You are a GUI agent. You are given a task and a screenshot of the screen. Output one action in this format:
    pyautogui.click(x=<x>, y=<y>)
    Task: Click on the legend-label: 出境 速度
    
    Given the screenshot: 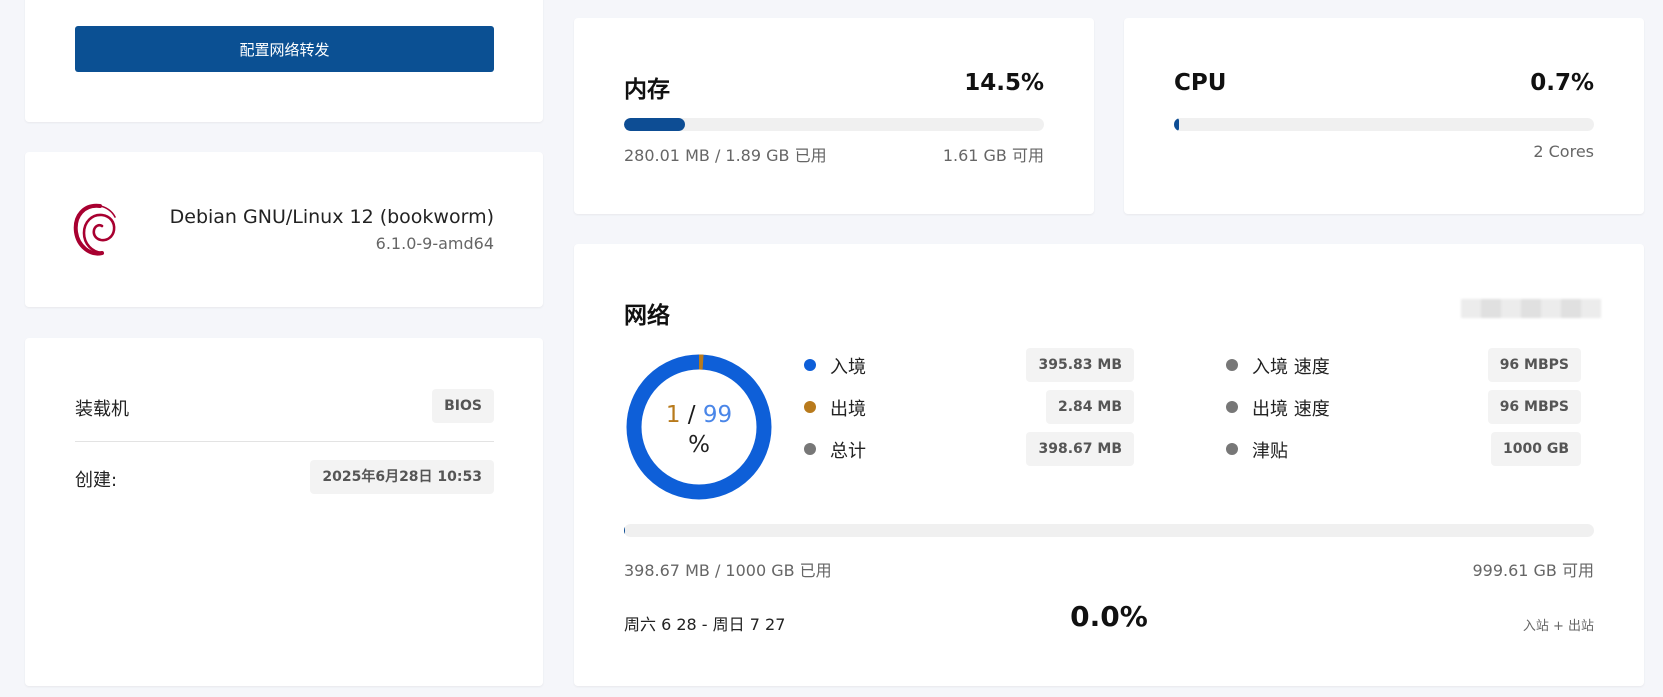 What is the action you would take?
    pyautogui.click(x=1291, y=409)
    